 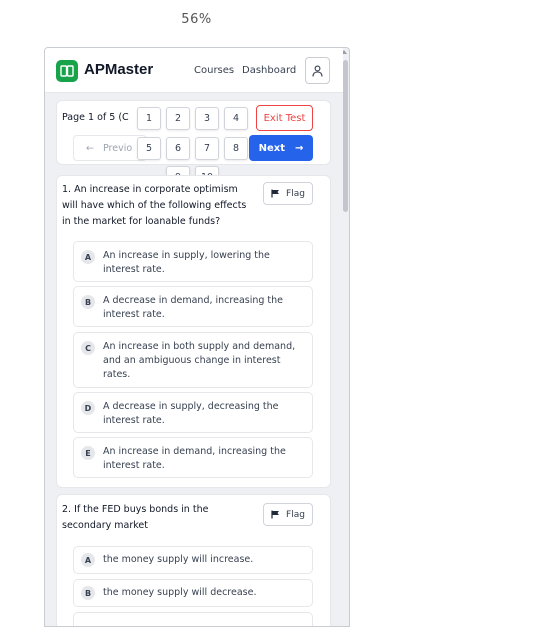 I want to click on next-button: Next →, so click(x=281, y=148).